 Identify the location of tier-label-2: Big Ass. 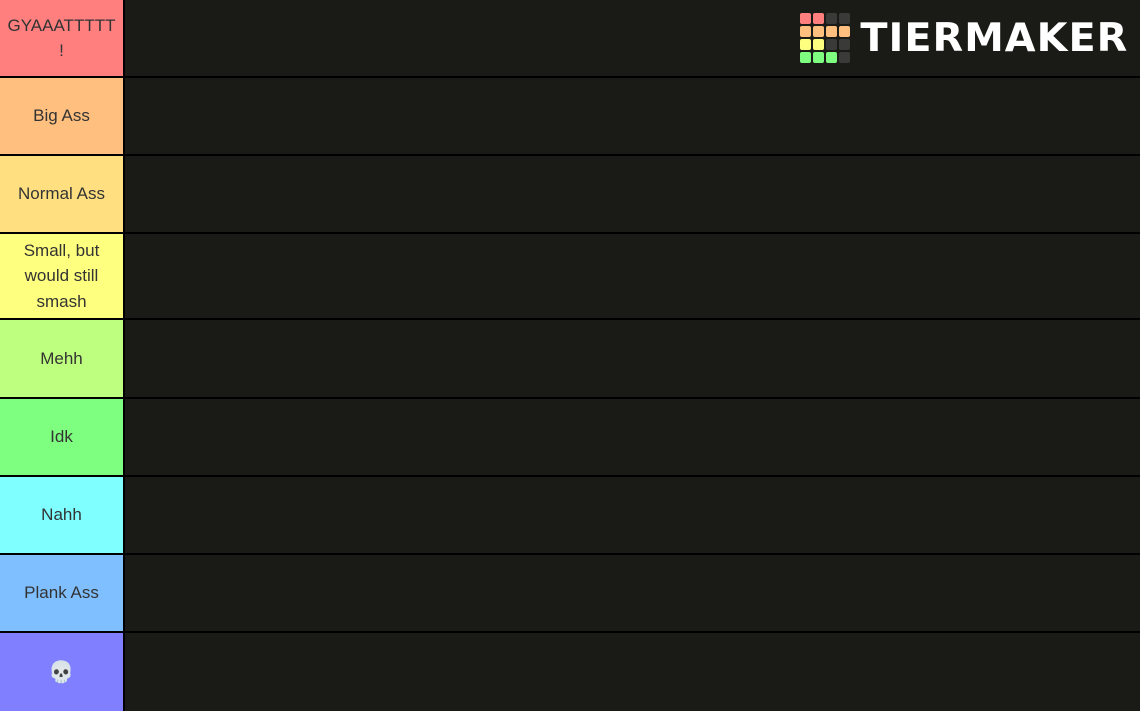
(62, 116).